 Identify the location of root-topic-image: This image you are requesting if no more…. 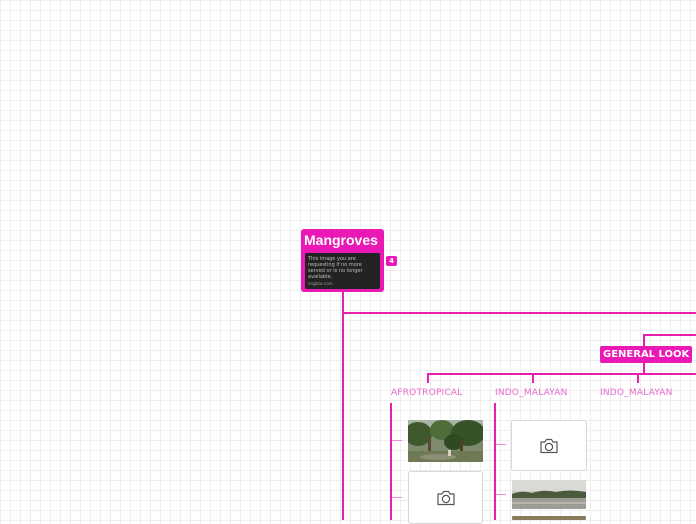
(342, 271).